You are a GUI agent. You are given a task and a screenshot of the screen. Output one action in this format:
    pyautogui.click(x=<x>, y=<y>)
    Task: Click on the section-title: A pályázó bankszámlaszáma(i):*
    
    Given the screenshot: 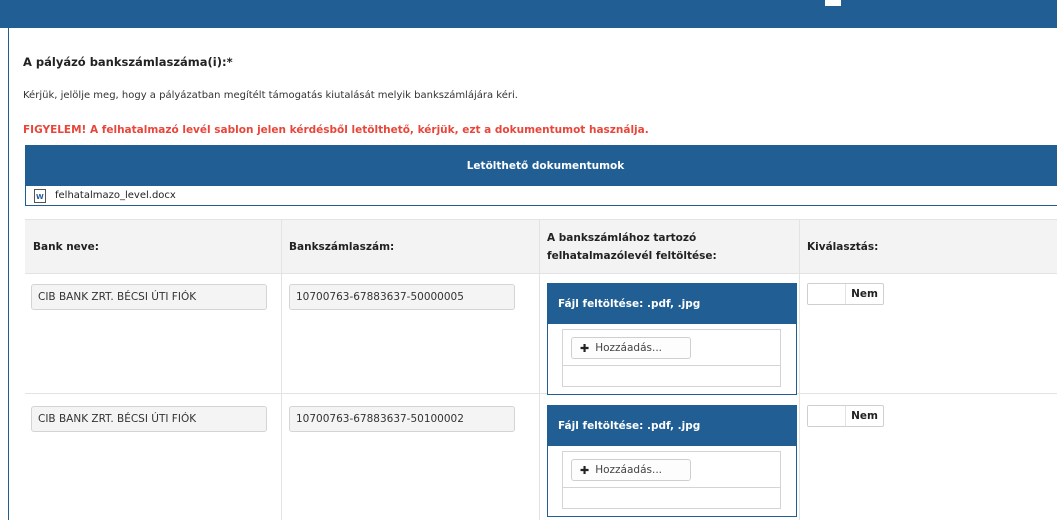 What is the action you would take?
    pyautogui.click(x=128, y=62)
    